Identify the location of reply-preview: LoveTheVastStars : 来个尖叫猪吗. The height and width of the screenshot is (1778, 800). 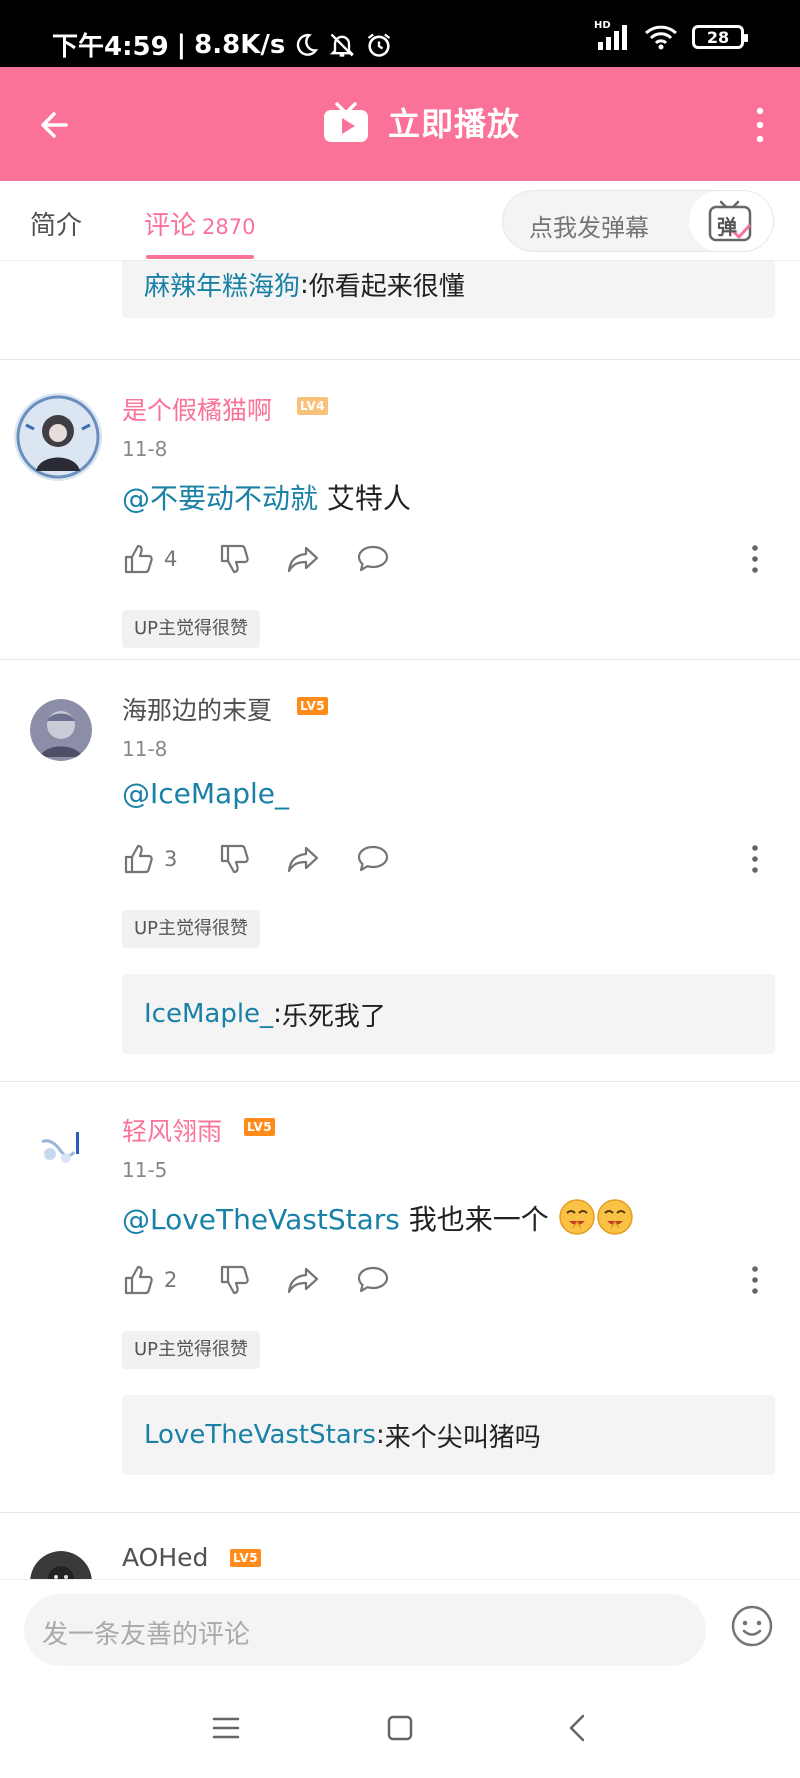
(448, 1435).